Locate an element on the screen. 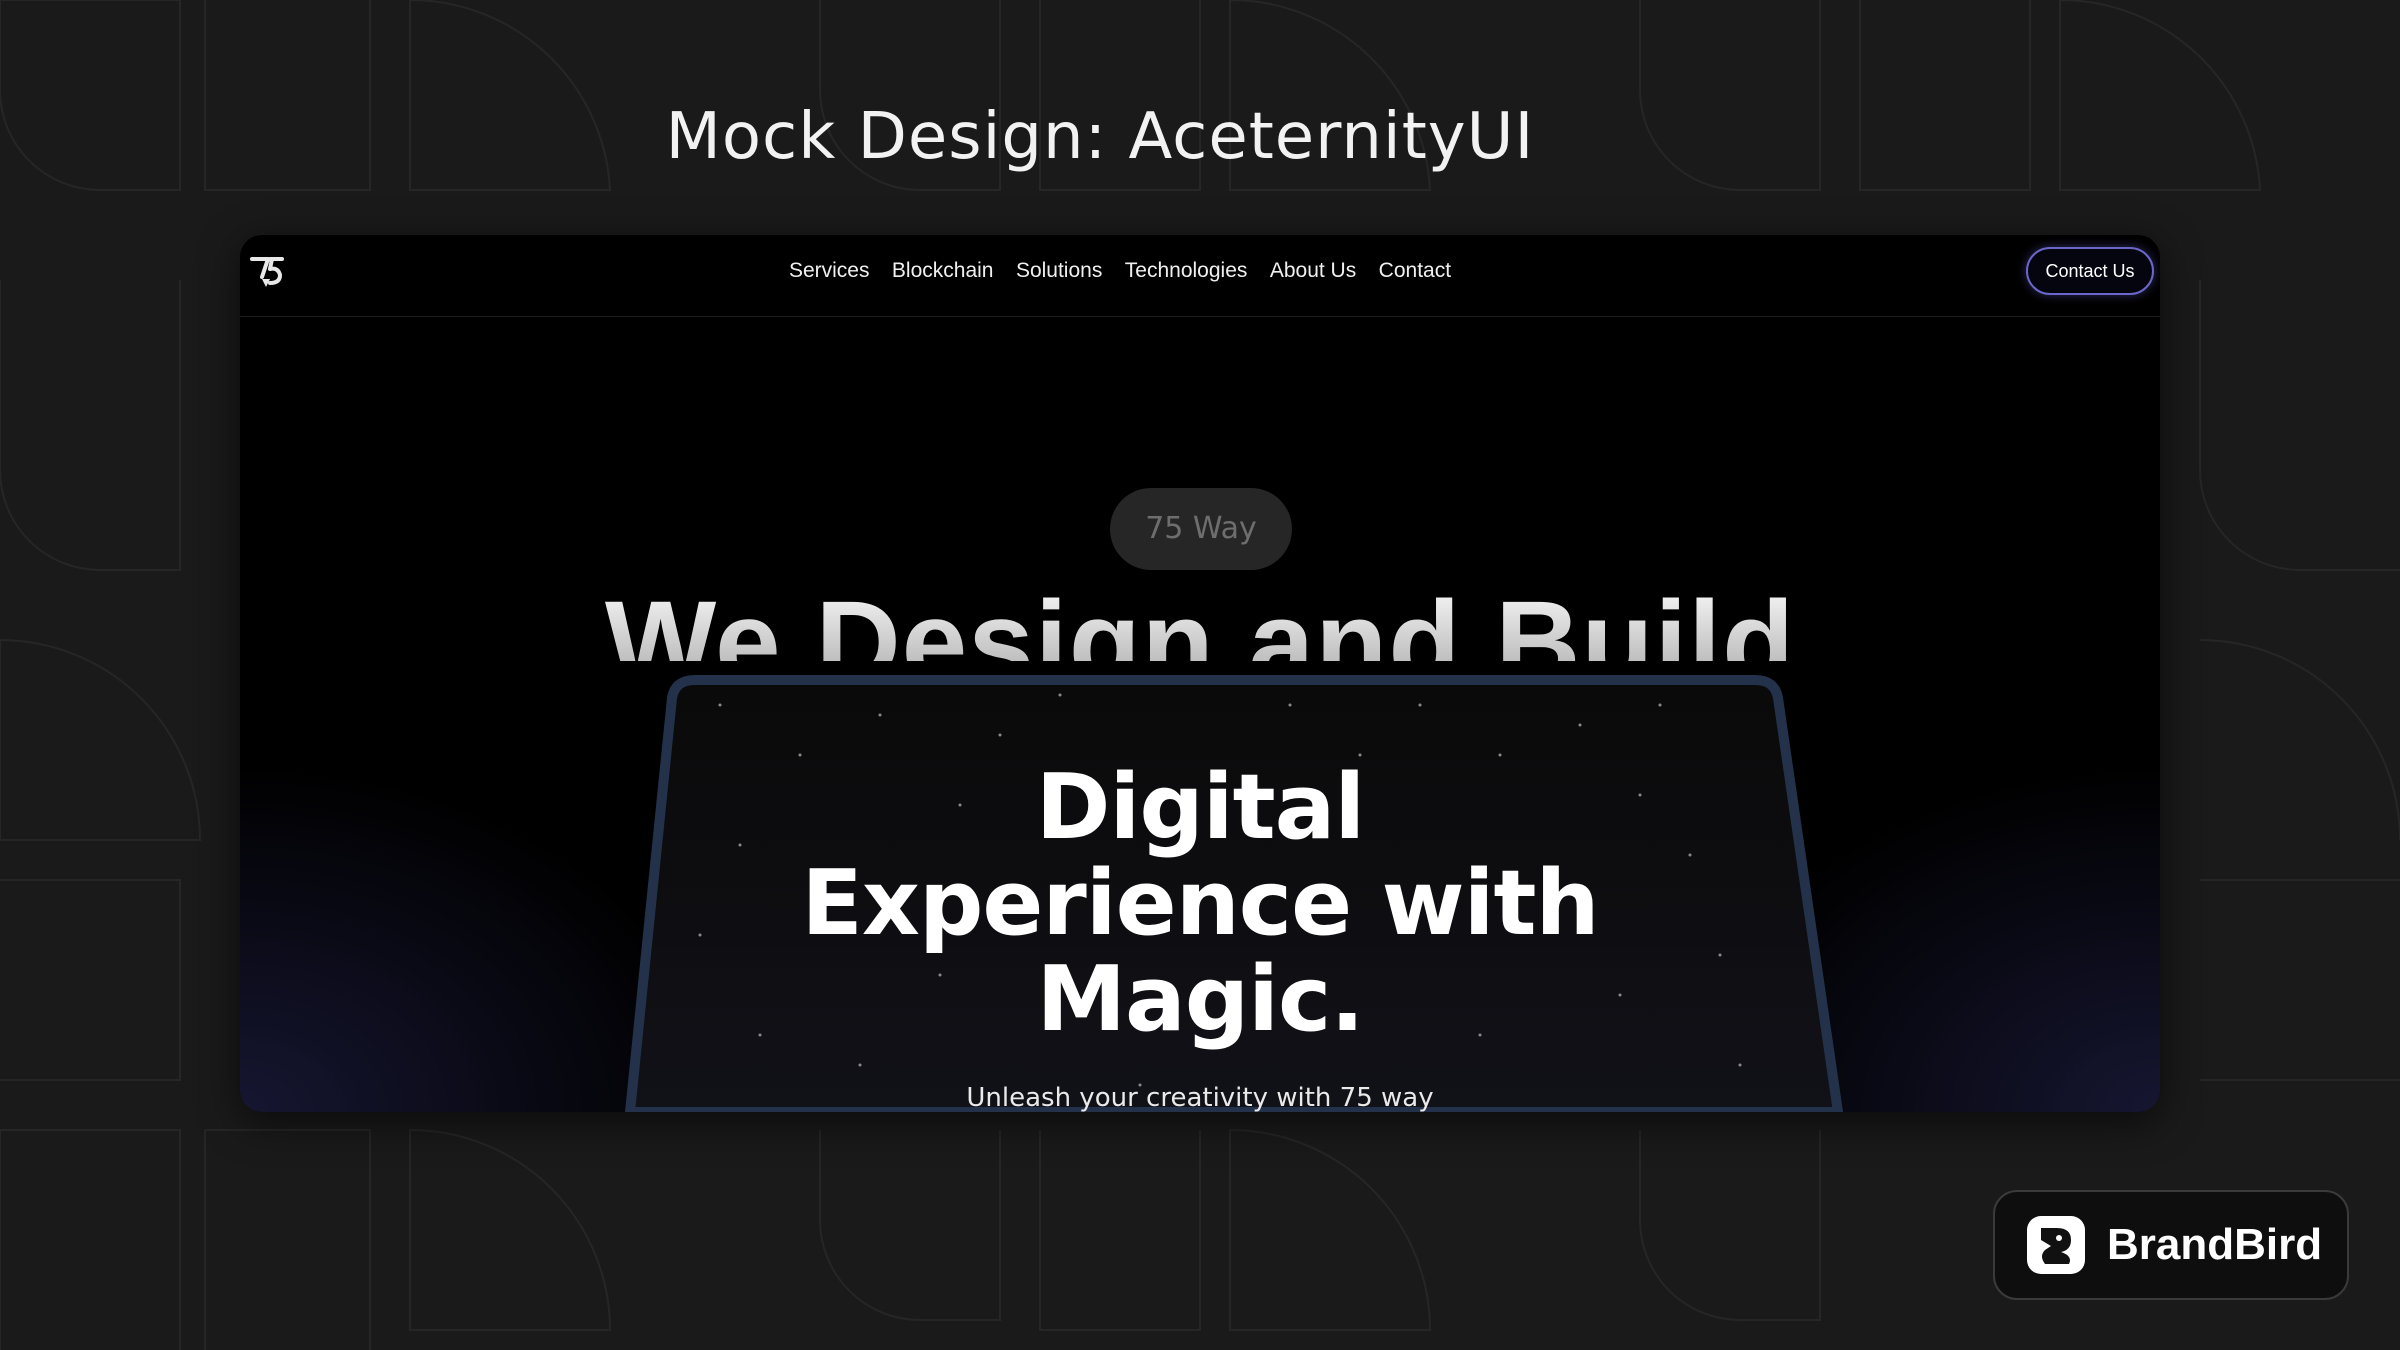  screen-title: Digital Experience with Magic. is located at coordinates (1200, 904).